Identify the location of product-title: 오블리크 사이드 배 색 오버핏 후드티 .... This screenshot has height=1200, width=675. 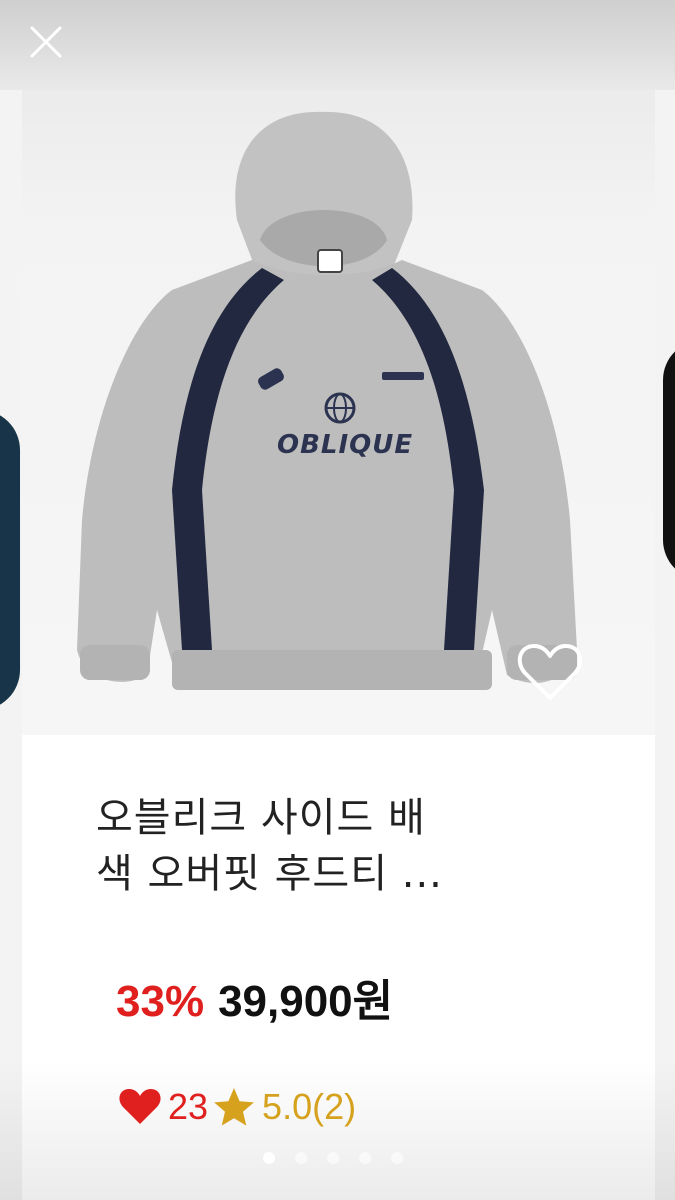
(326, 846).